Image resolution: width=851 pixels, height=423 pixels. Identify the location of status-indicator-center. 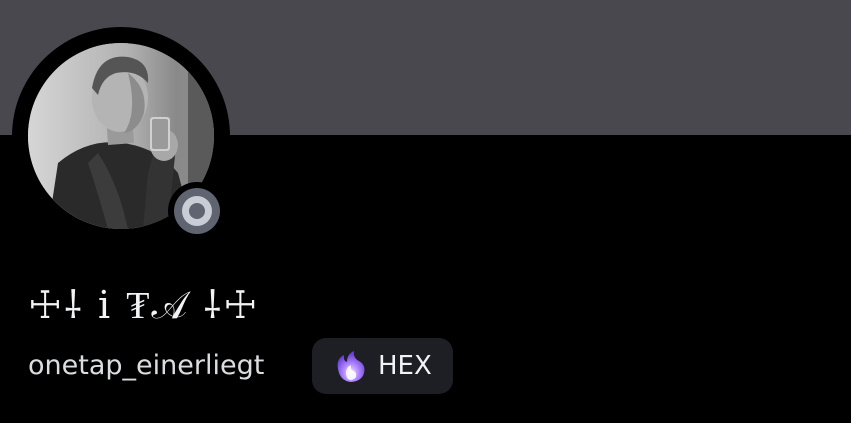
(197, 211).